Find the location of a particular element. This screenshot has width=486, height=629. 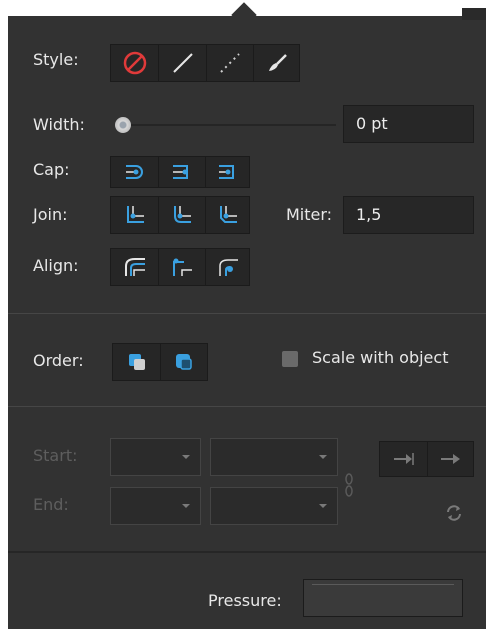

pressure-curve-line is located at coordinates (383, 584).